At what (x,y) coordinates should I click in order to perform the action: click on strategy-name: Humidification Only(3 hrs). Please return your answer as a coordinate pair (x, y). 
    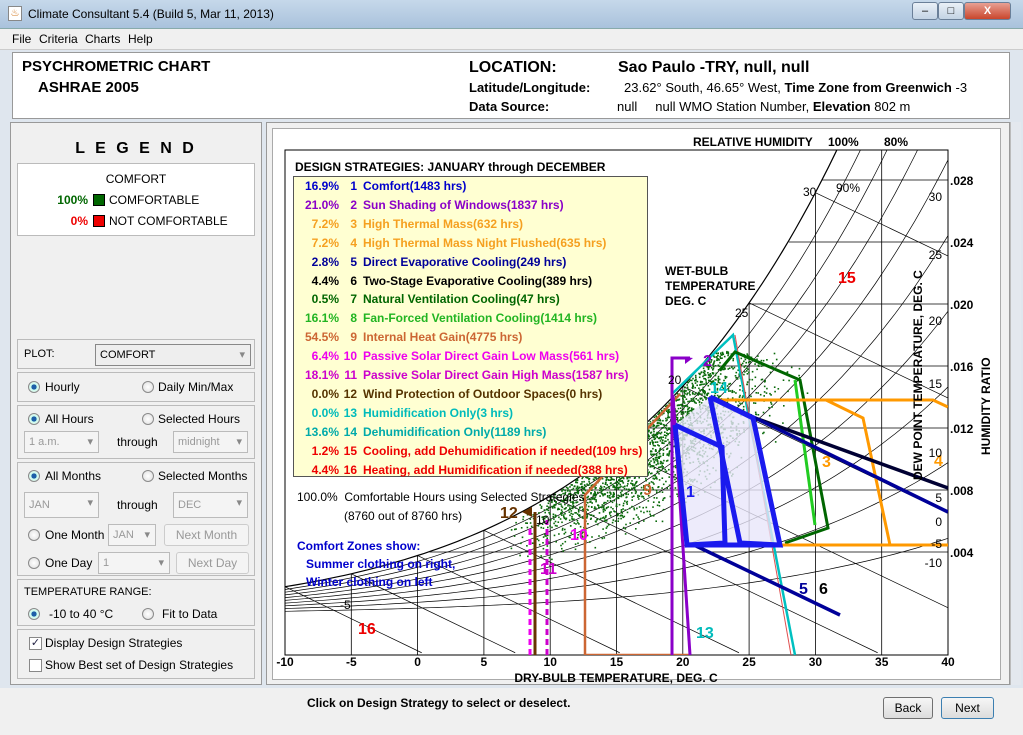
    Looking at the image, I should click on (438, 412).